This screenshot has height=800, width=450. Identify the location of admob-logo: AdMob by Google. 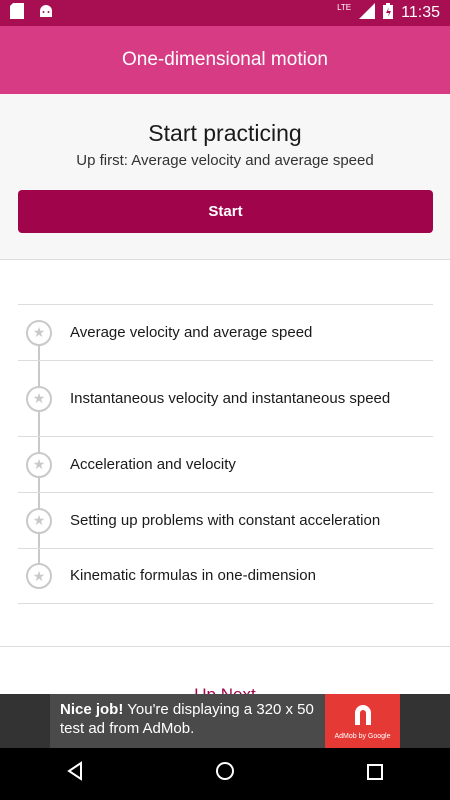
(362, 721).